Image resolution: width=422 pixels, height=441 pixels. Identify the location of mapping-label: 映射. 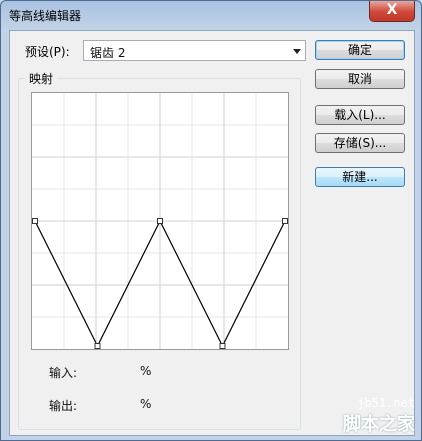
(41, 78).